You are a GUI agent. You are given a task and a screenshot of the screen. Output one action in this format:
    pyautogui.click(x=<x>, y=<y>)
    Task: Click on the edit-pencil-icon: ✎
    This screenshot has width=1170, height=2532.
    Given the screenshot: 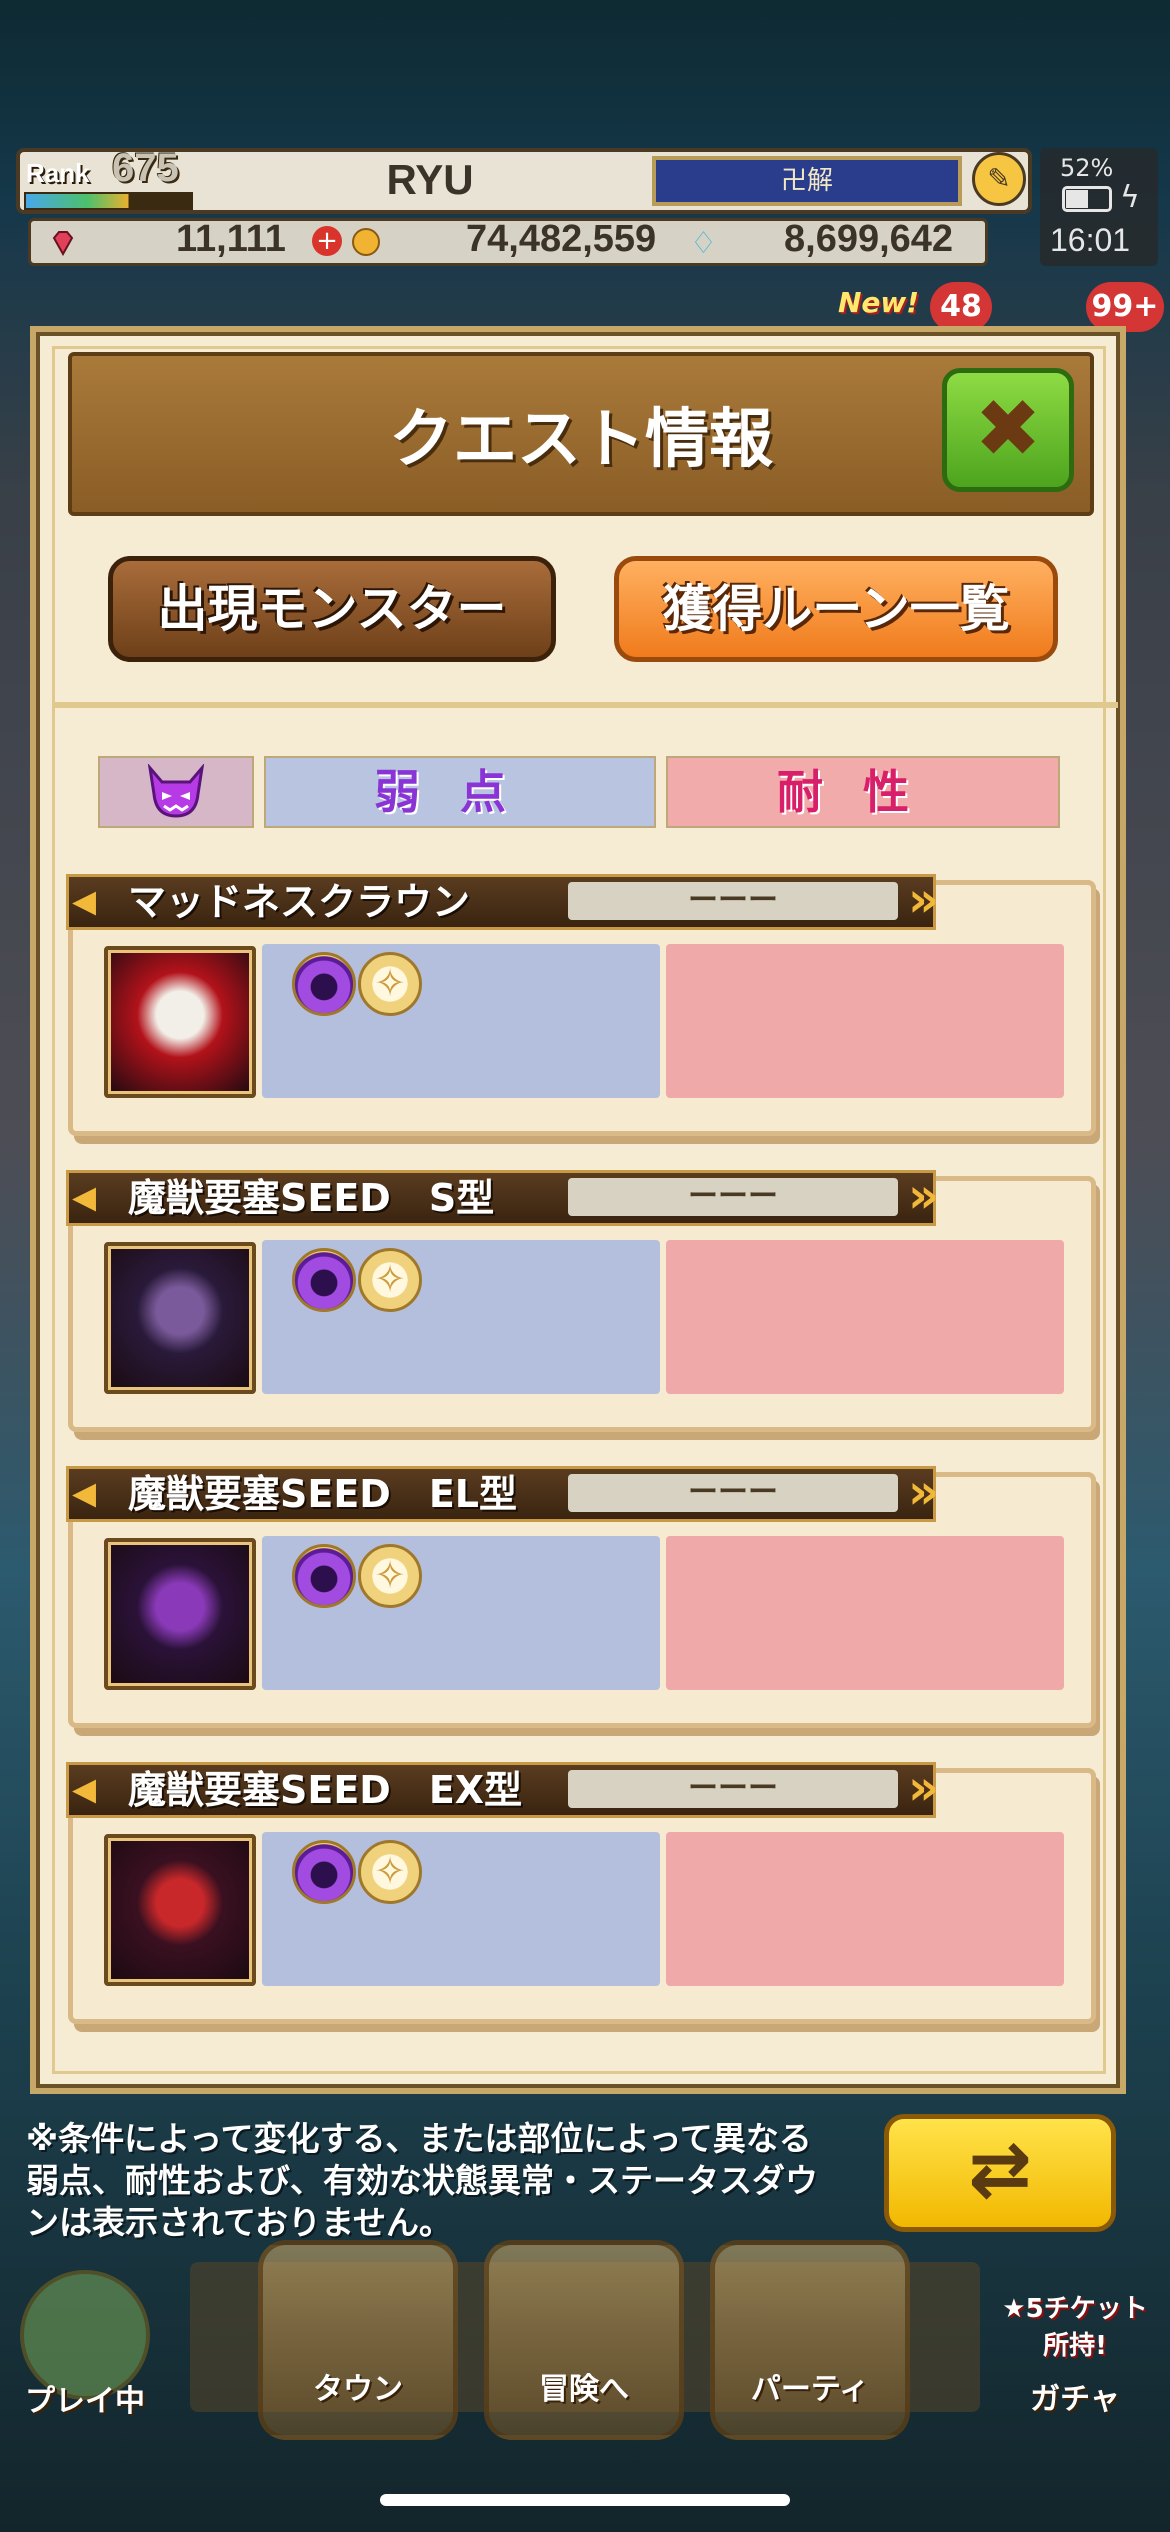 What is the action you would take?
    pyautogui.click(x=999, y=179)
    